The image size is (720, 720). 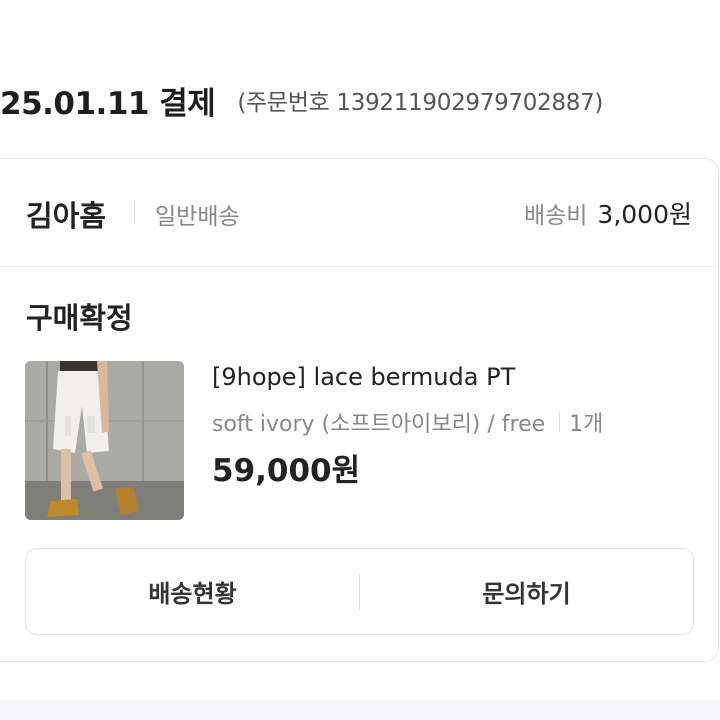 I want to click on order-date: 25.01.11 결제, so click(x=108, y=103).